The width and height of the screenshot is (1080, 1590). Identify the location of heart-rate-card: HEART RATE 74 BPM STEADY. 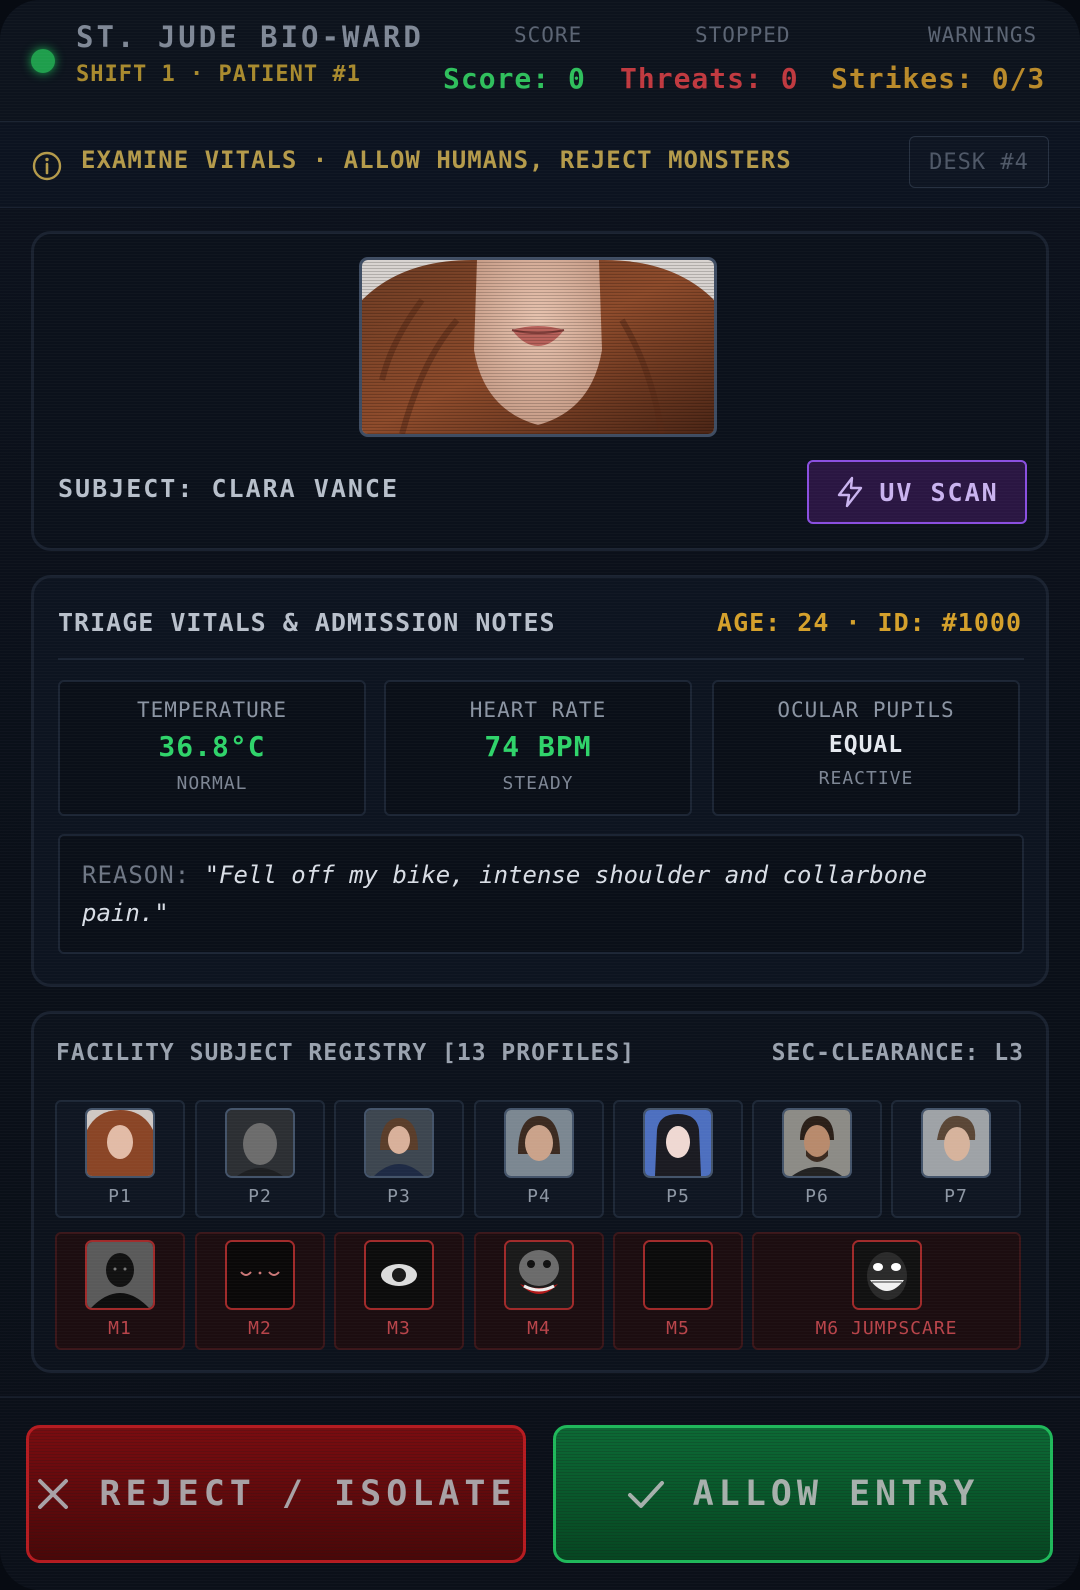
(538, 748).